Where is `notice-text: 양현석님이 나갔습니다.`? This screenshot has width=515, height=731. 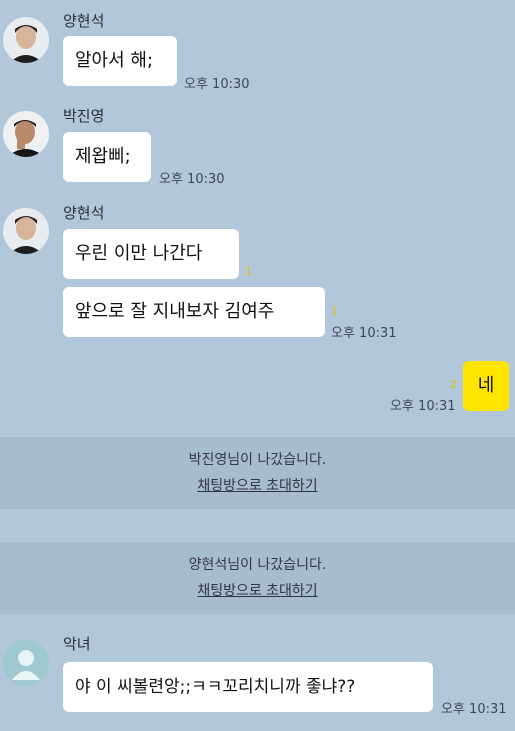
notice-text: 양현석님이 나갔습니다. is located at coordinates (257, 564).